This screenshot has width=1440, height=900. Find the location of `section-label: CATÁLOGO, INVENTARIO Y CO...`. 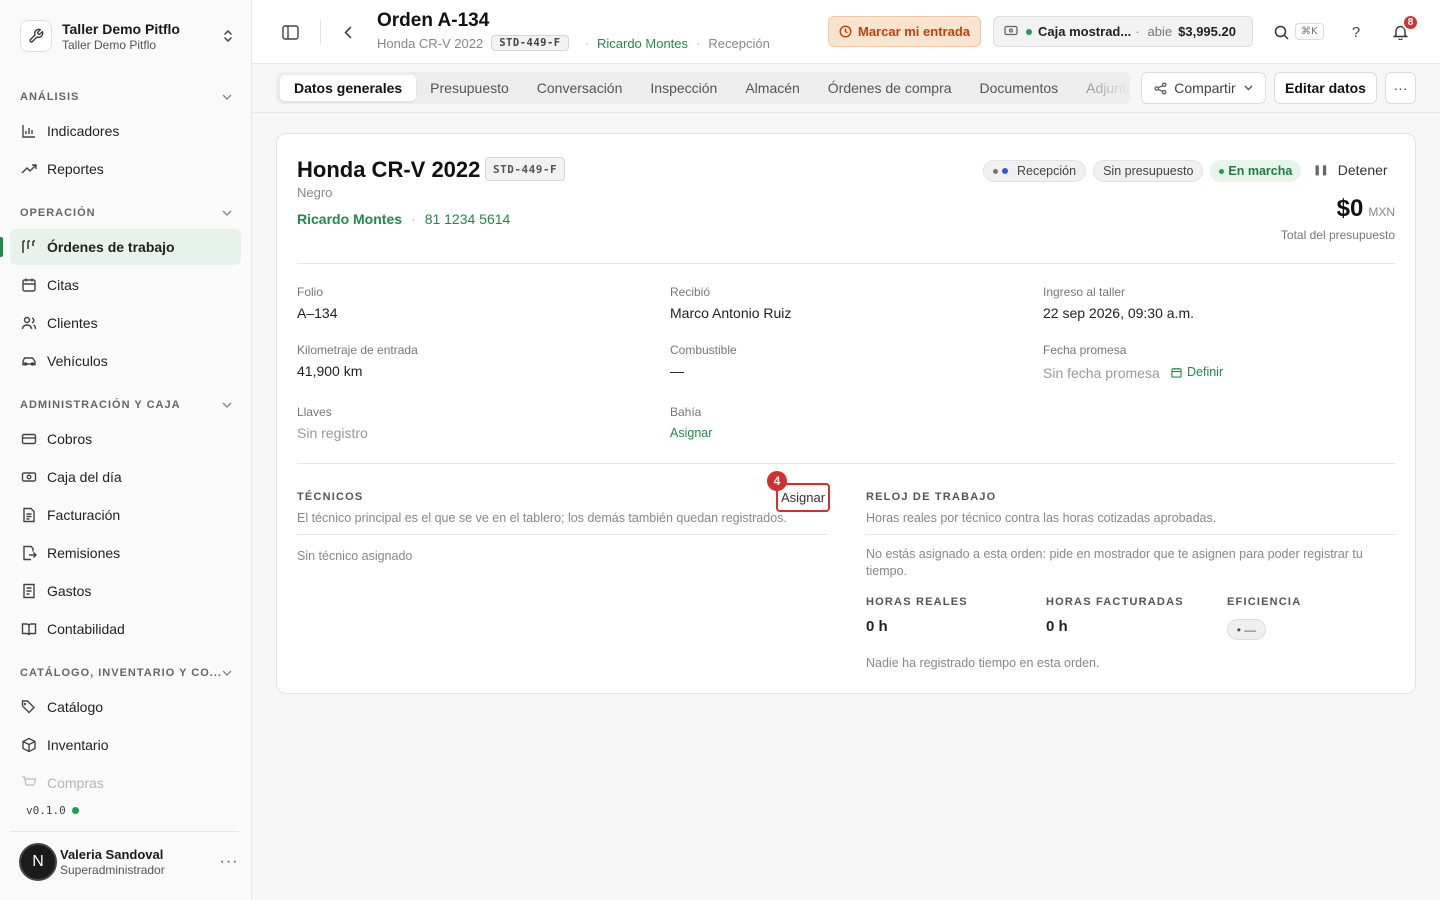

section-label: CATÁLOGO, INVENTARIO Y CO... is located at coordinates (121, 673).